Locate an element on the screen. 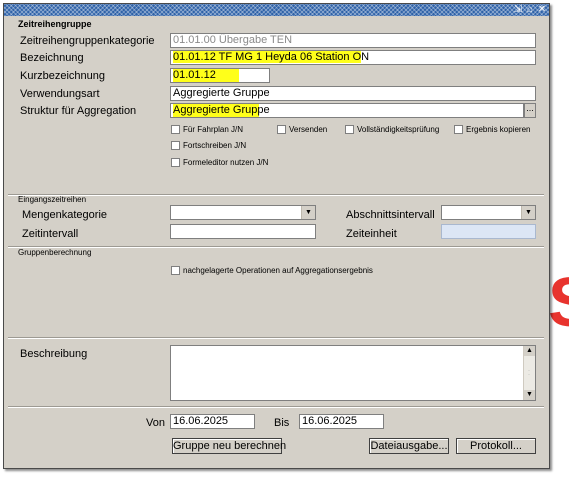 The width and height of the screenshot is (569, 487). zeitintervall-field is located at coordinates (243, 231).